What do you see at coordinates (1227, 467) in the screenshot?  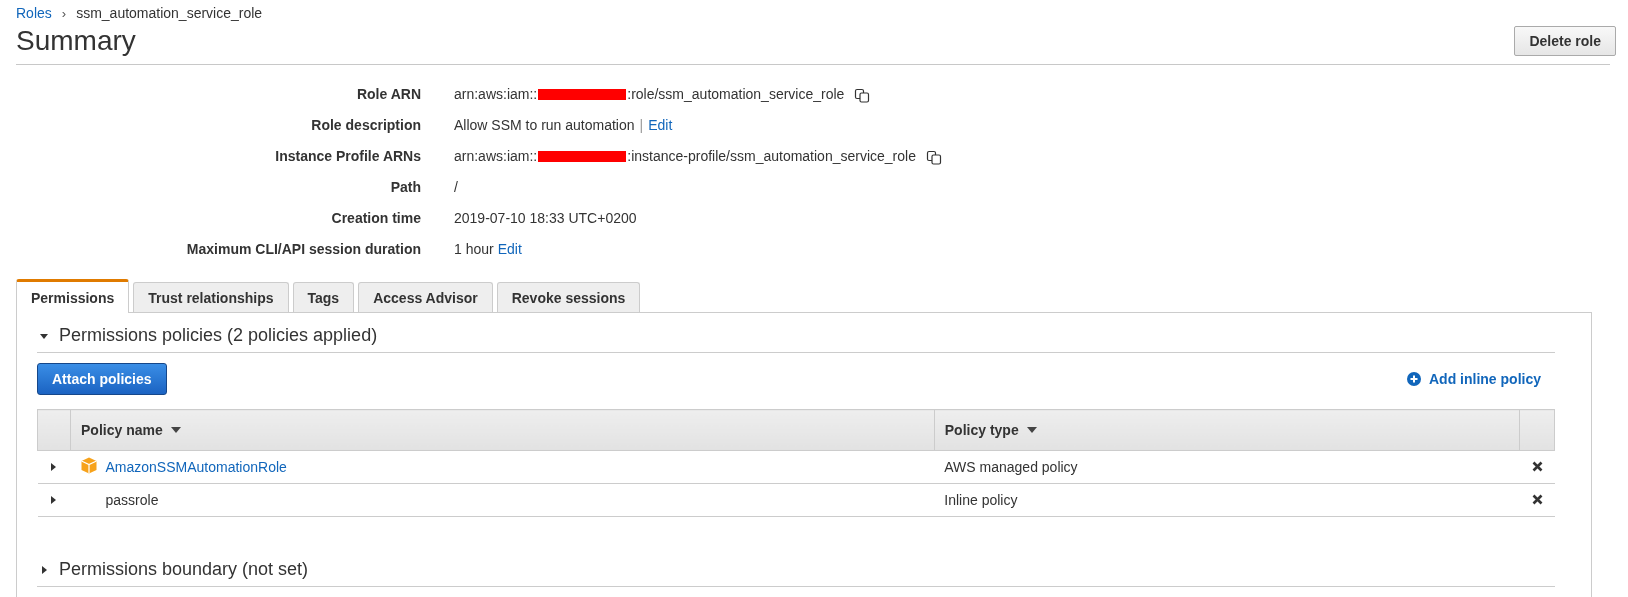 I see `table-cell: AWS managed policy` at bounding box center [1227, 467].